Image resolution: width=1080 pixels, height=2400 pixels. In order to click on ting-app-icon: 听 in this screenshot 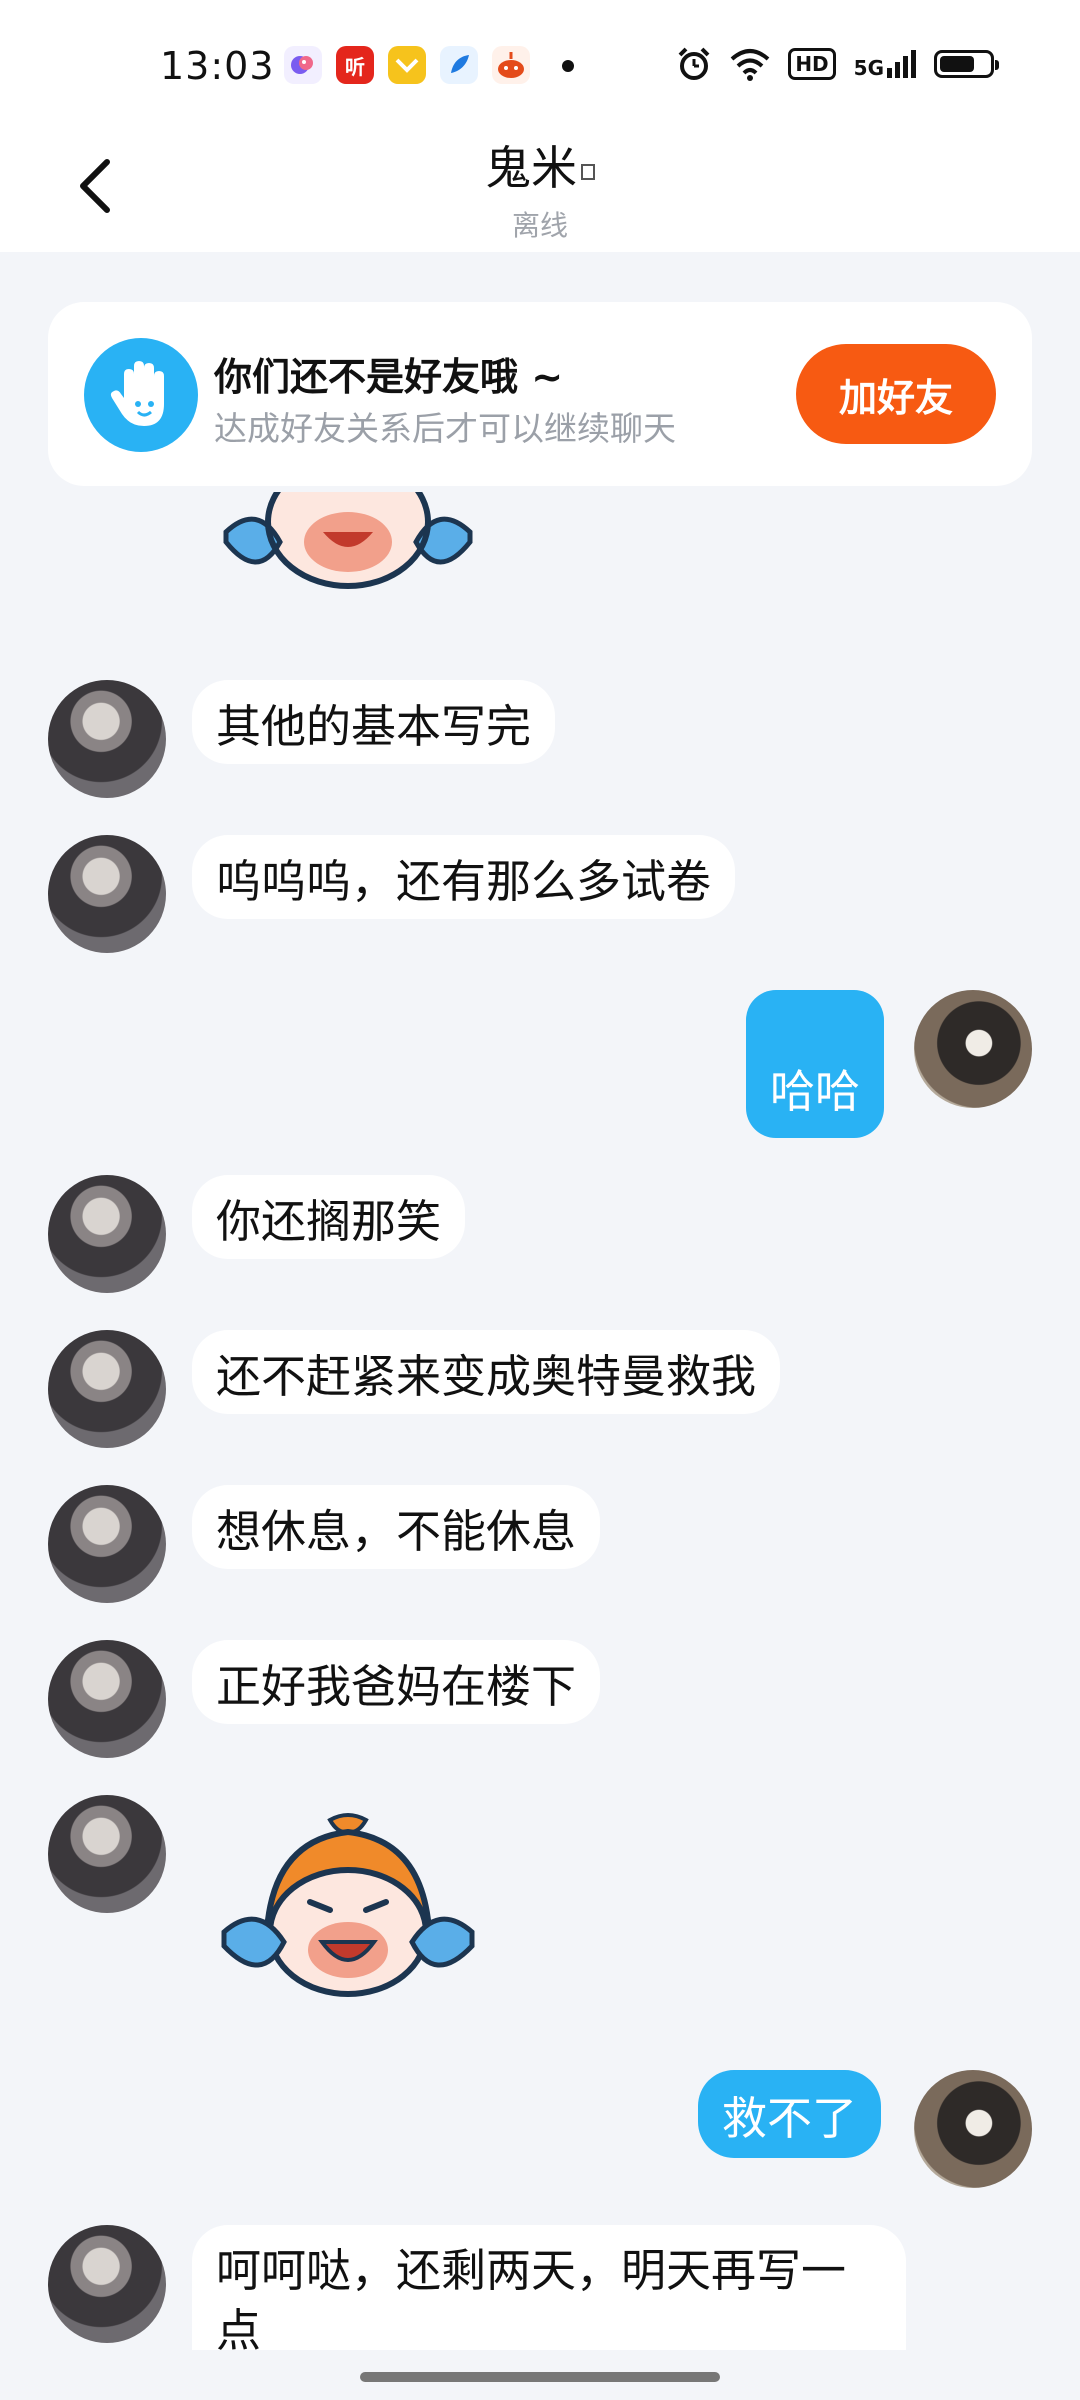, I will do `click(355, 65)`.